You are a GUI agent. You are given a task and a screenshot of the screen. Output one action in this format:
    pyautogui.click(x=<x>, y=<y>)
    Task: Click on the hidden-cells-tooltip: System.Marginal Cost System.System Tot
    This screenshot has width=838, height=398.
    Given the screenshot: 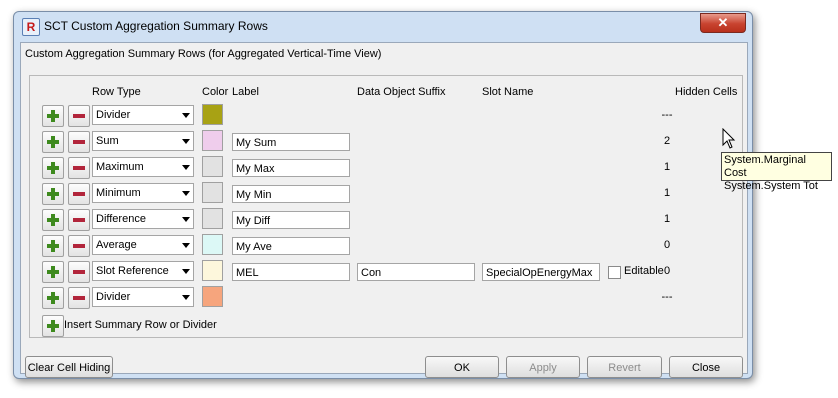 What is the action you would take?
    pyautogui.click(x=776, y=172)
    